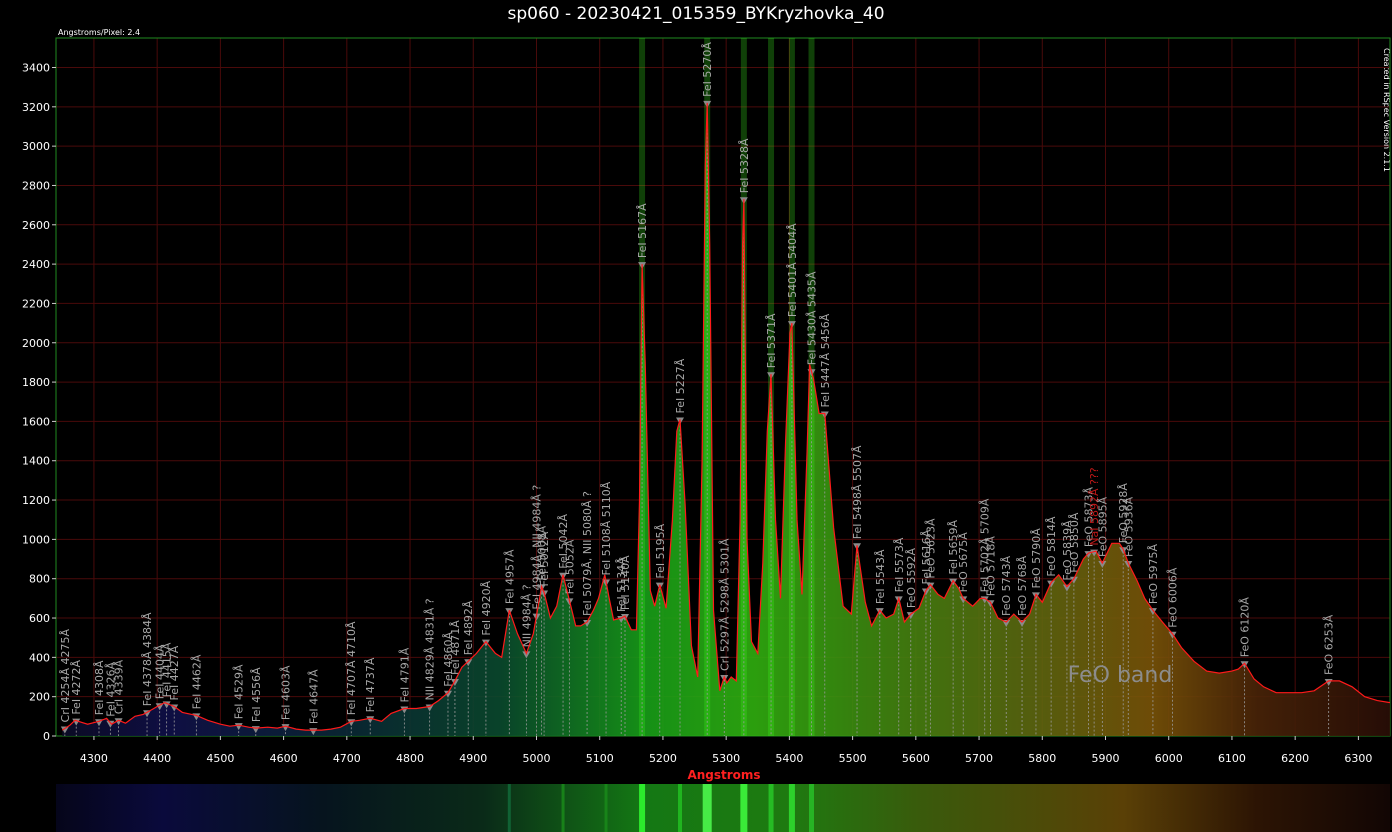 This screenshot has height=832, width=1392. I want to click on x-tick-label: 5800, so click(1042, 758).